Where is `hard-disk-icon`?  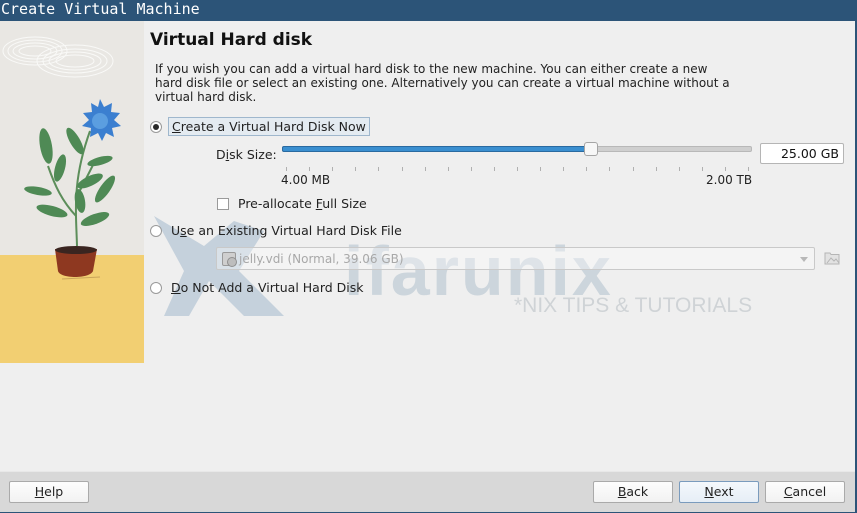 hard-disk-icon is located at coordinates (229, 259).